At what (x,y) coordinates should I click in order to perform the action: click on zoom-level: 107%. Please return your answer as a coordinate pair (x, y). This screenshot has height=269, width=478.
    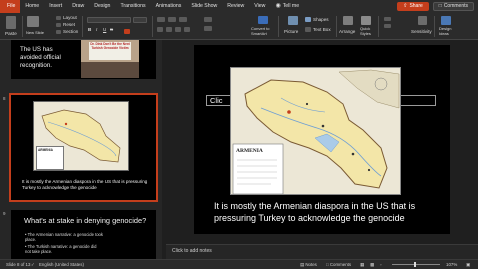
    Looking at the image, I should click on (451, 264).